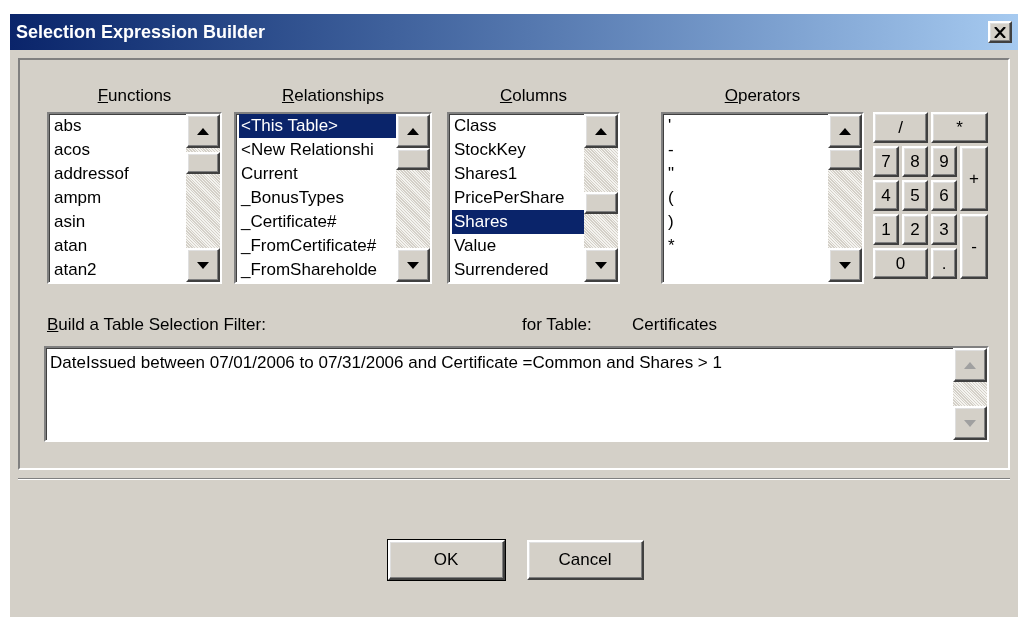 Image resolution: width=1018 pixels, height=620 pixels. What do you see at coordinates (915, 161) in the screenshot?
I see `keypad-key: 8` at bounding box center [915, 161].